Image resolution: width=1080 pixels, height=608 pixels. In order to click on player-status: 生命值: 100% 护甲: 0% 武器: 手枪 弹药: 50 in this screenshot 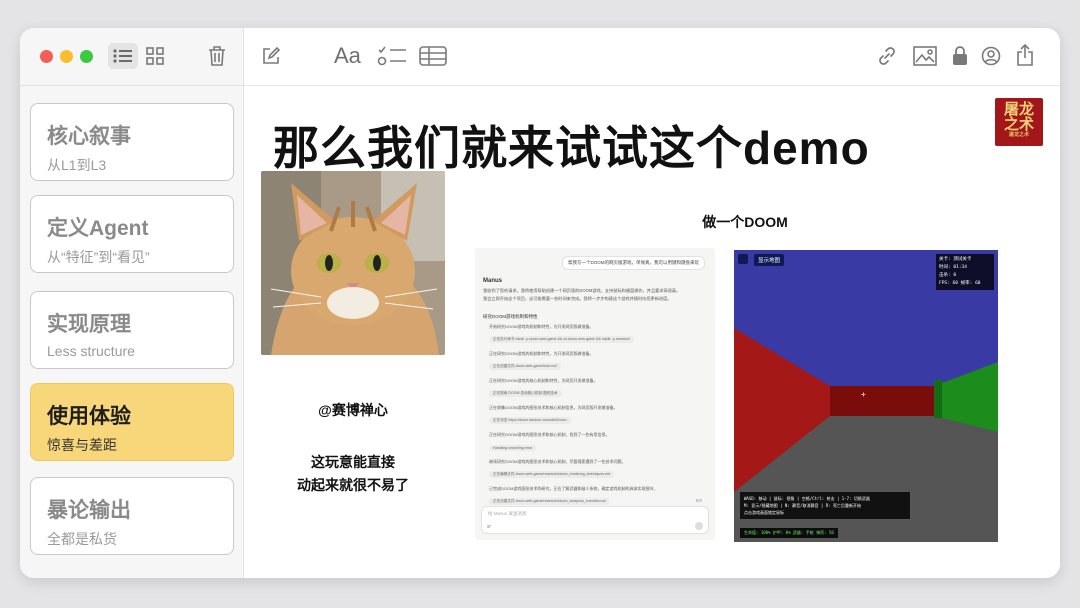, I will do `click(789, 533)`.